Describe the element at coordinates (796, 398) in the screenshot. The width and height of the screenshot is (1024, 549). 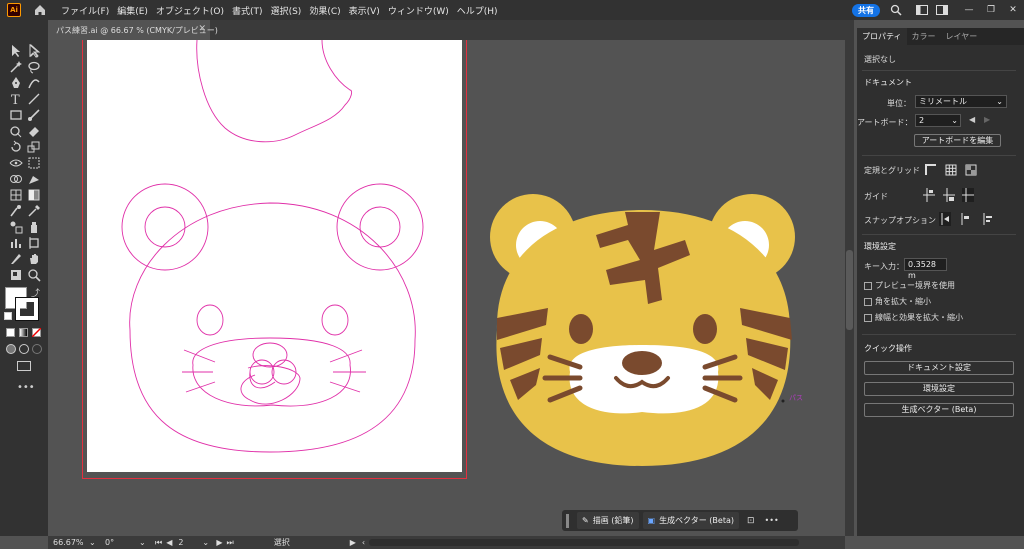
I see `path-hover-label: パス` at that location.